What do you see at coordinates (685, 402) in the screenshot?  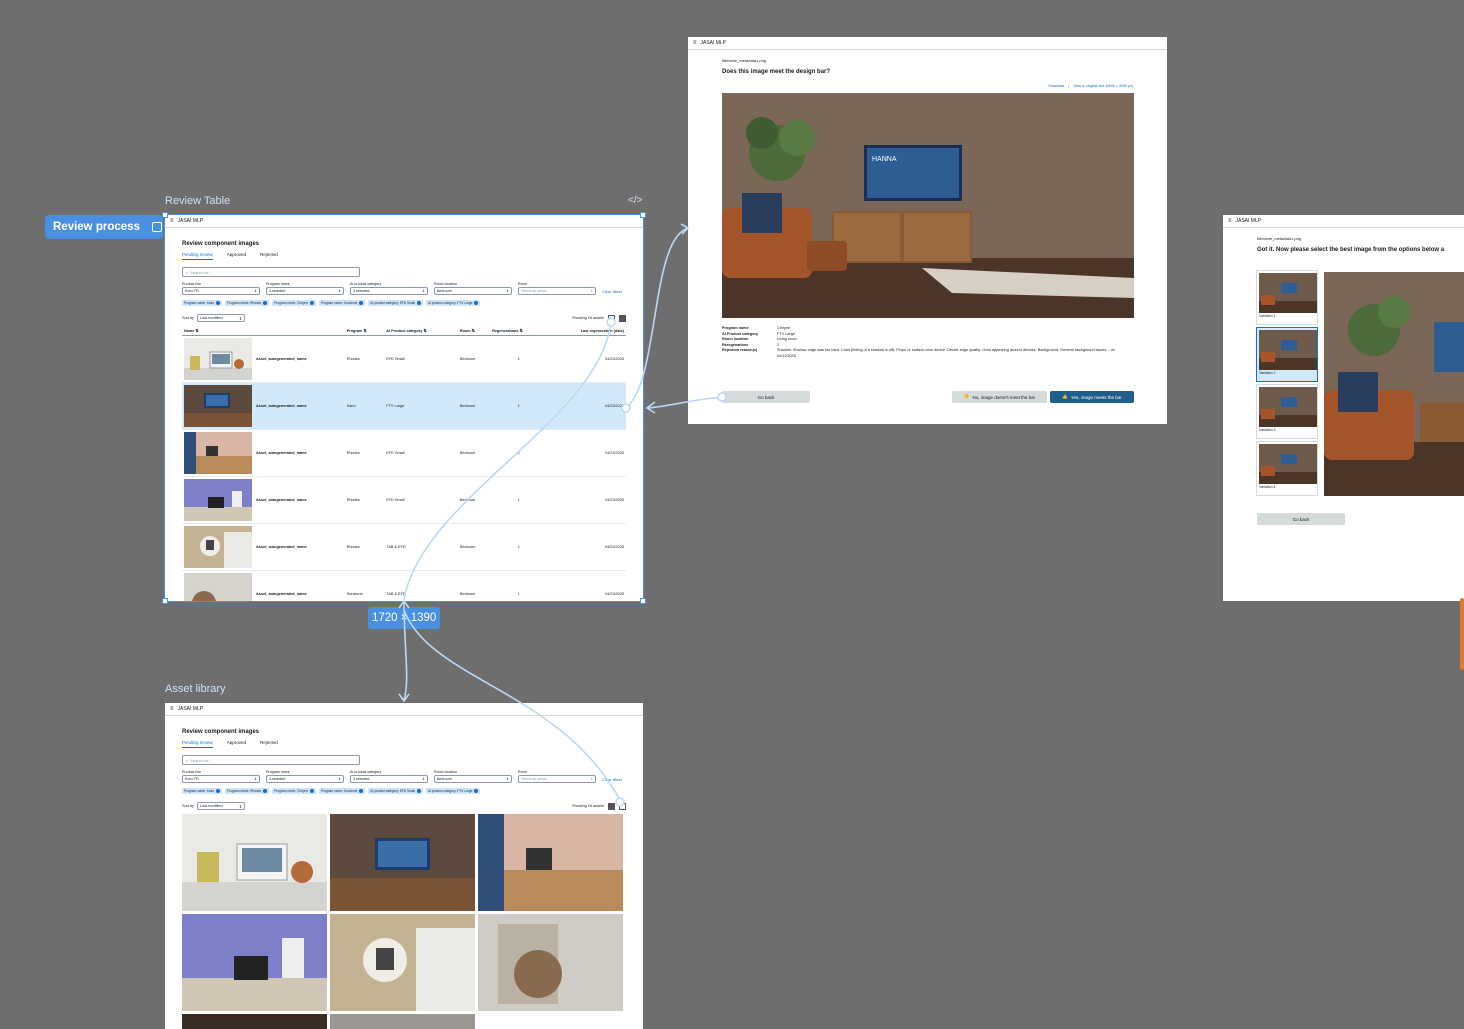 I see `connector-back-to-table` at bounding box center [685, 402].